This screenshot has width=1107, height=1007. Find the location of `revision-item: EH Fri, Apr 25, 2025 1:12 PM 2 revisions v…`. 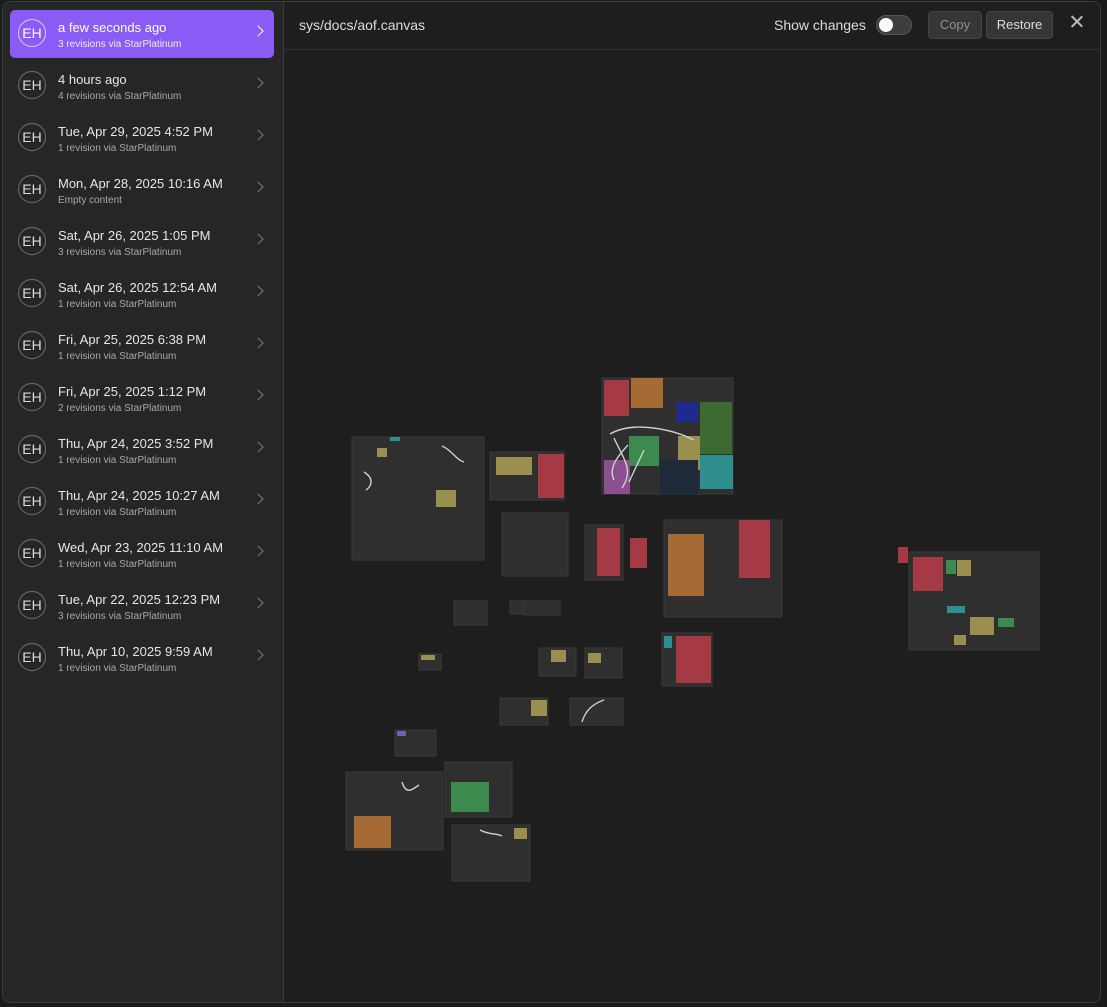

revision-item: EH Fri, Apr 25, 2025 1:12 PM 2 revisions v… is located at coordinates (142, 398).